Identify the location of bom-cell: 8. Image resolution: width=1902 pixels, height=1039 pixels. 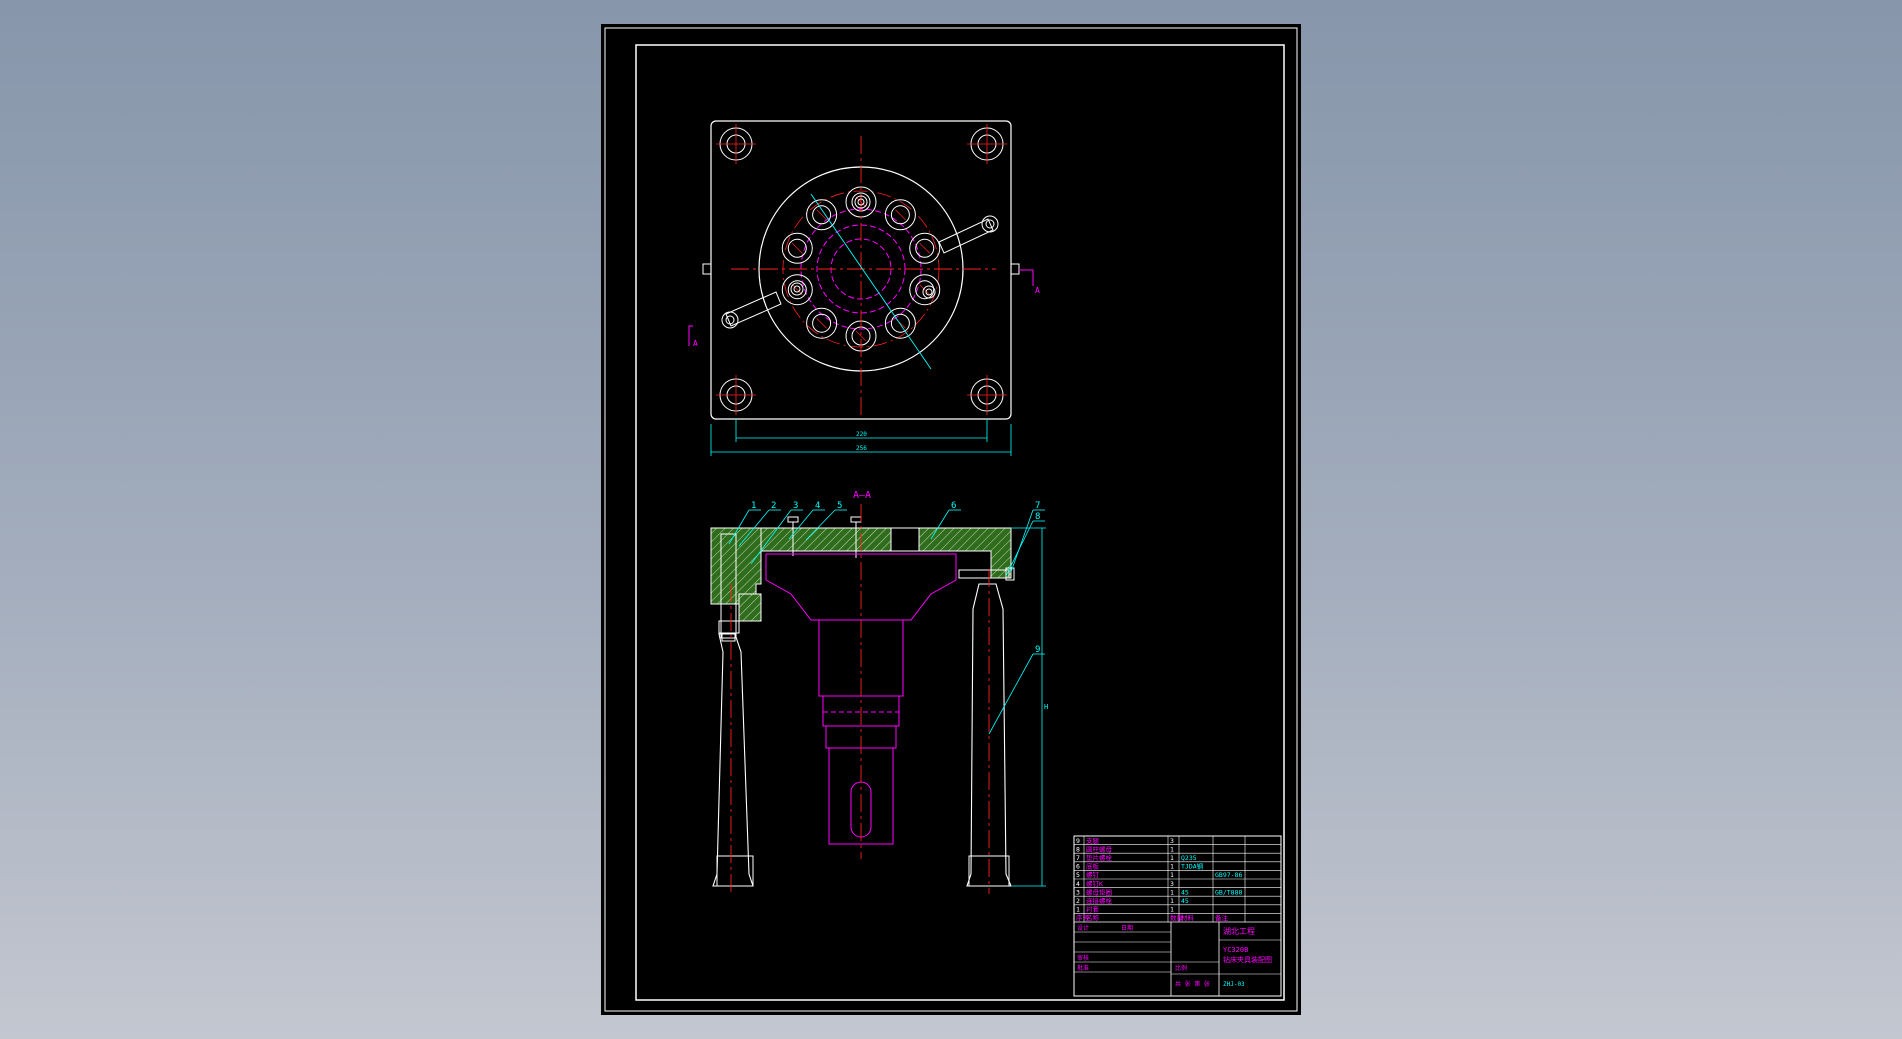
(1078, 849).